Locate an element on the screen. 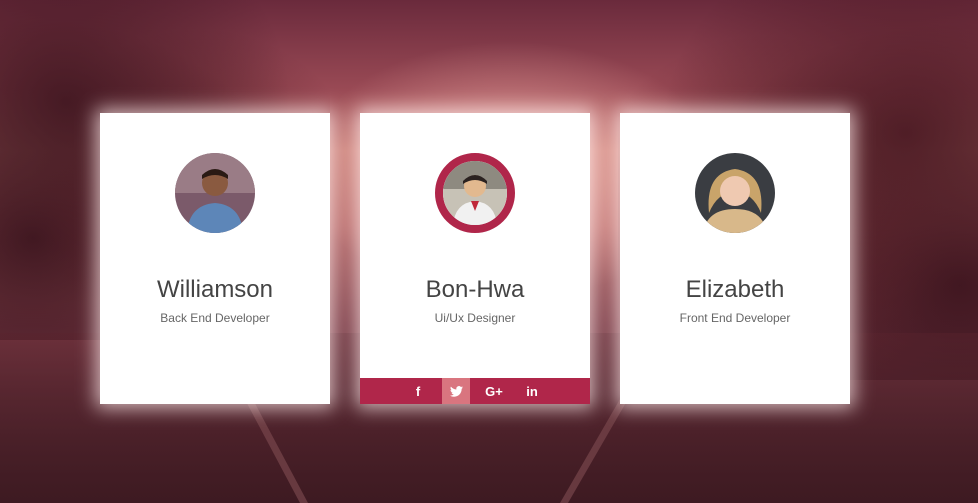 The width and height of the screenshot is (978, 503). facebook-icon: f is located at coordinates (418, 391).